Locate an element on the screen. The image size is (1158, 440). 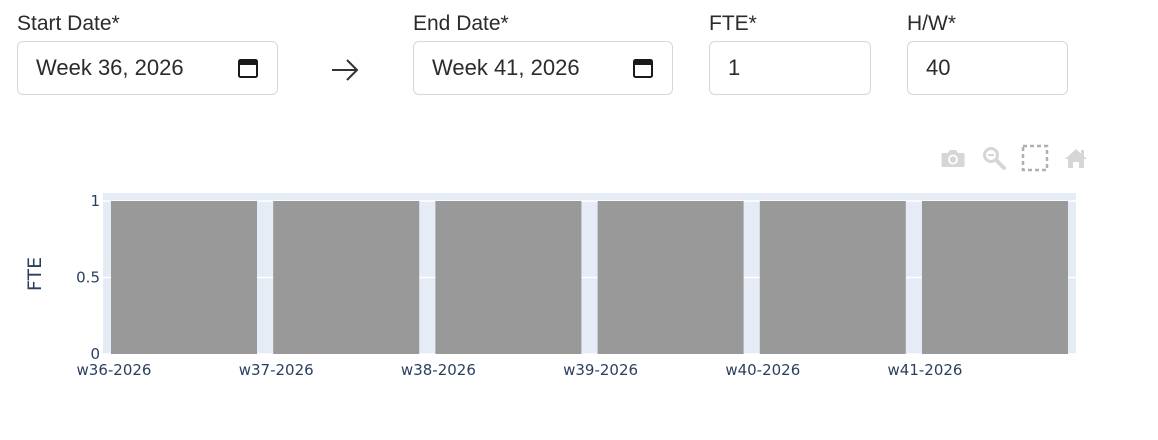
y-axis-label: FTE is located at coordinates (35, 274).